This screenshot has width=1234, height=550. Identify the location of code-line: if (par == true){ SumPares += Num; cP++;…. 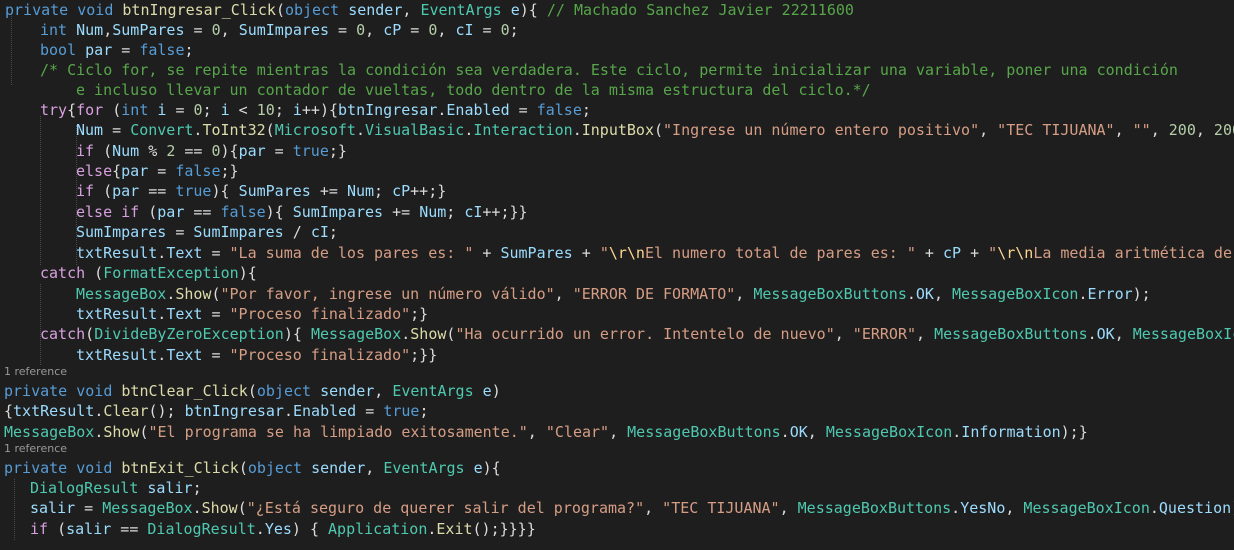
(261, 191).